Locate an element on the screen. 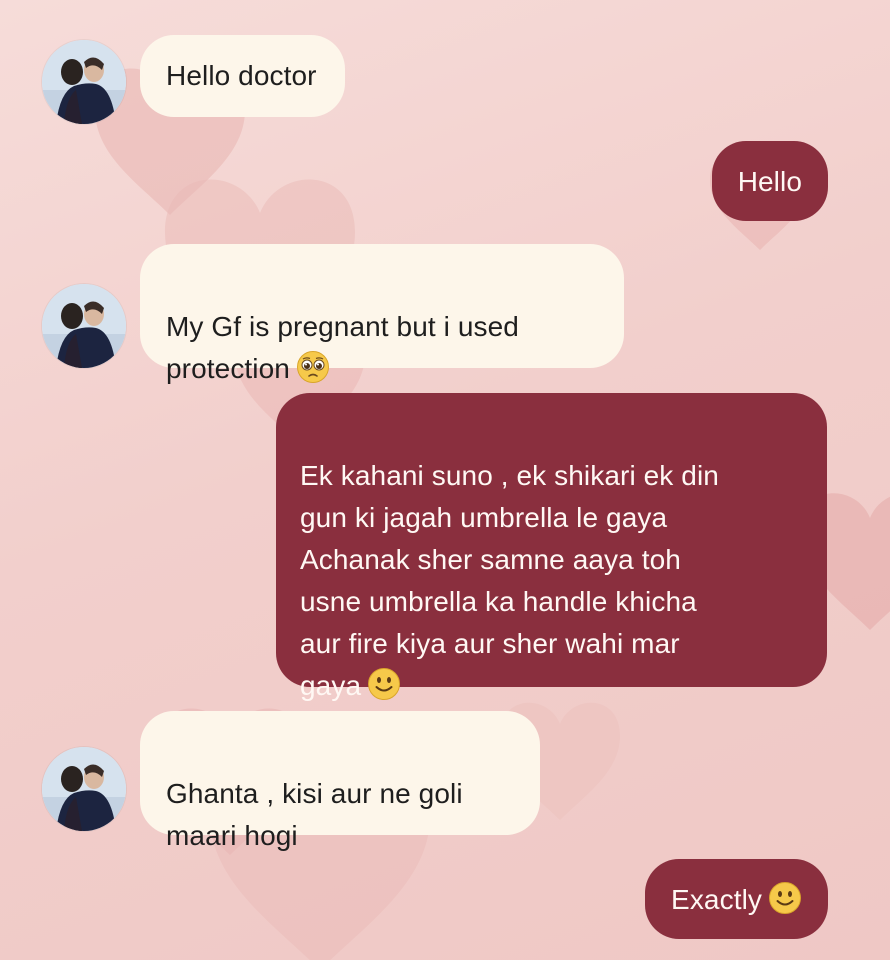  incoming-message-bubble: Ghanta , kisi aur ne goli maari hogi is located at coordinates (340, 781).